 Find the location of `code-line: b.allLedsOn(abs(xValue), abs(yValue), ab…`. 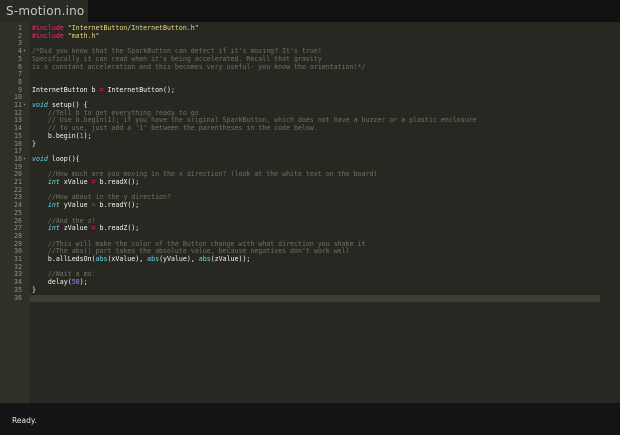

code-line: b.allLedsOn(abs(xValue), abs(yValue), ab… is located at coordinates (141, 259).